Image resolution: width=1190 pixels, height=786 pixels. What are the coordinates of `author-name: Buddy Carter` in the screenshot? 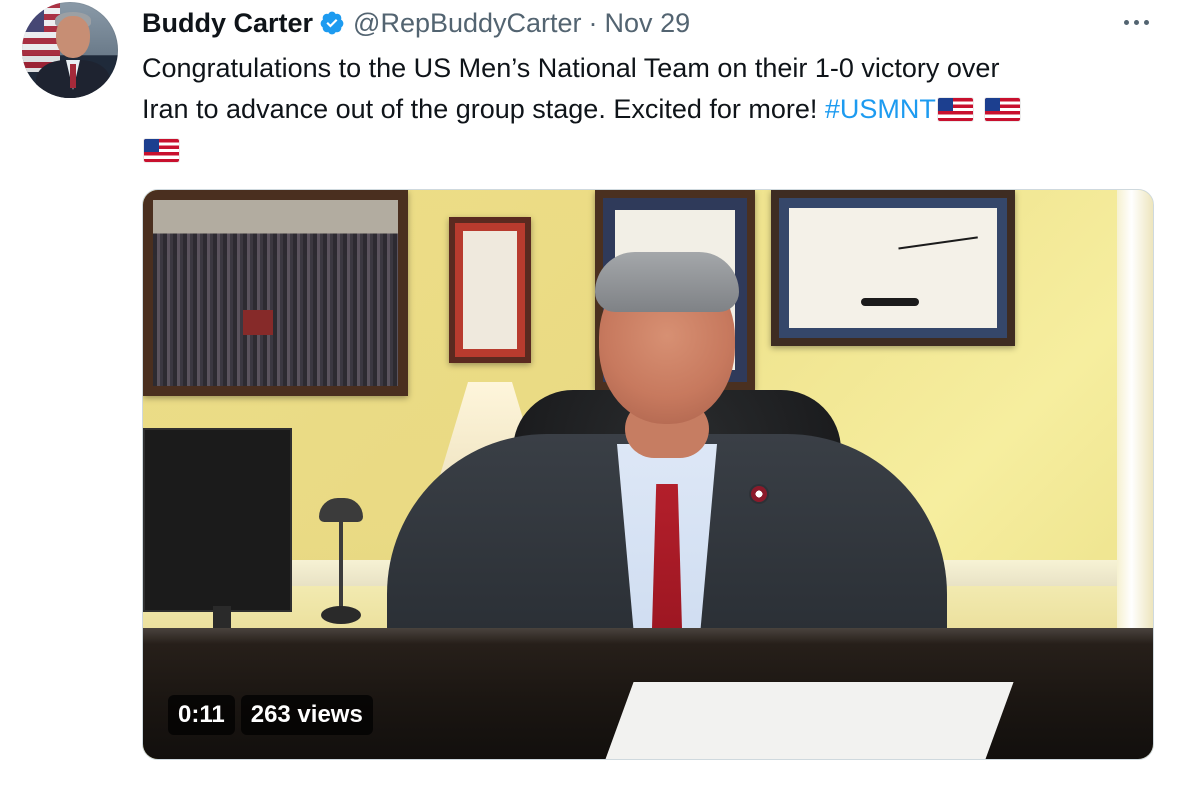 It's located at (227, 23).